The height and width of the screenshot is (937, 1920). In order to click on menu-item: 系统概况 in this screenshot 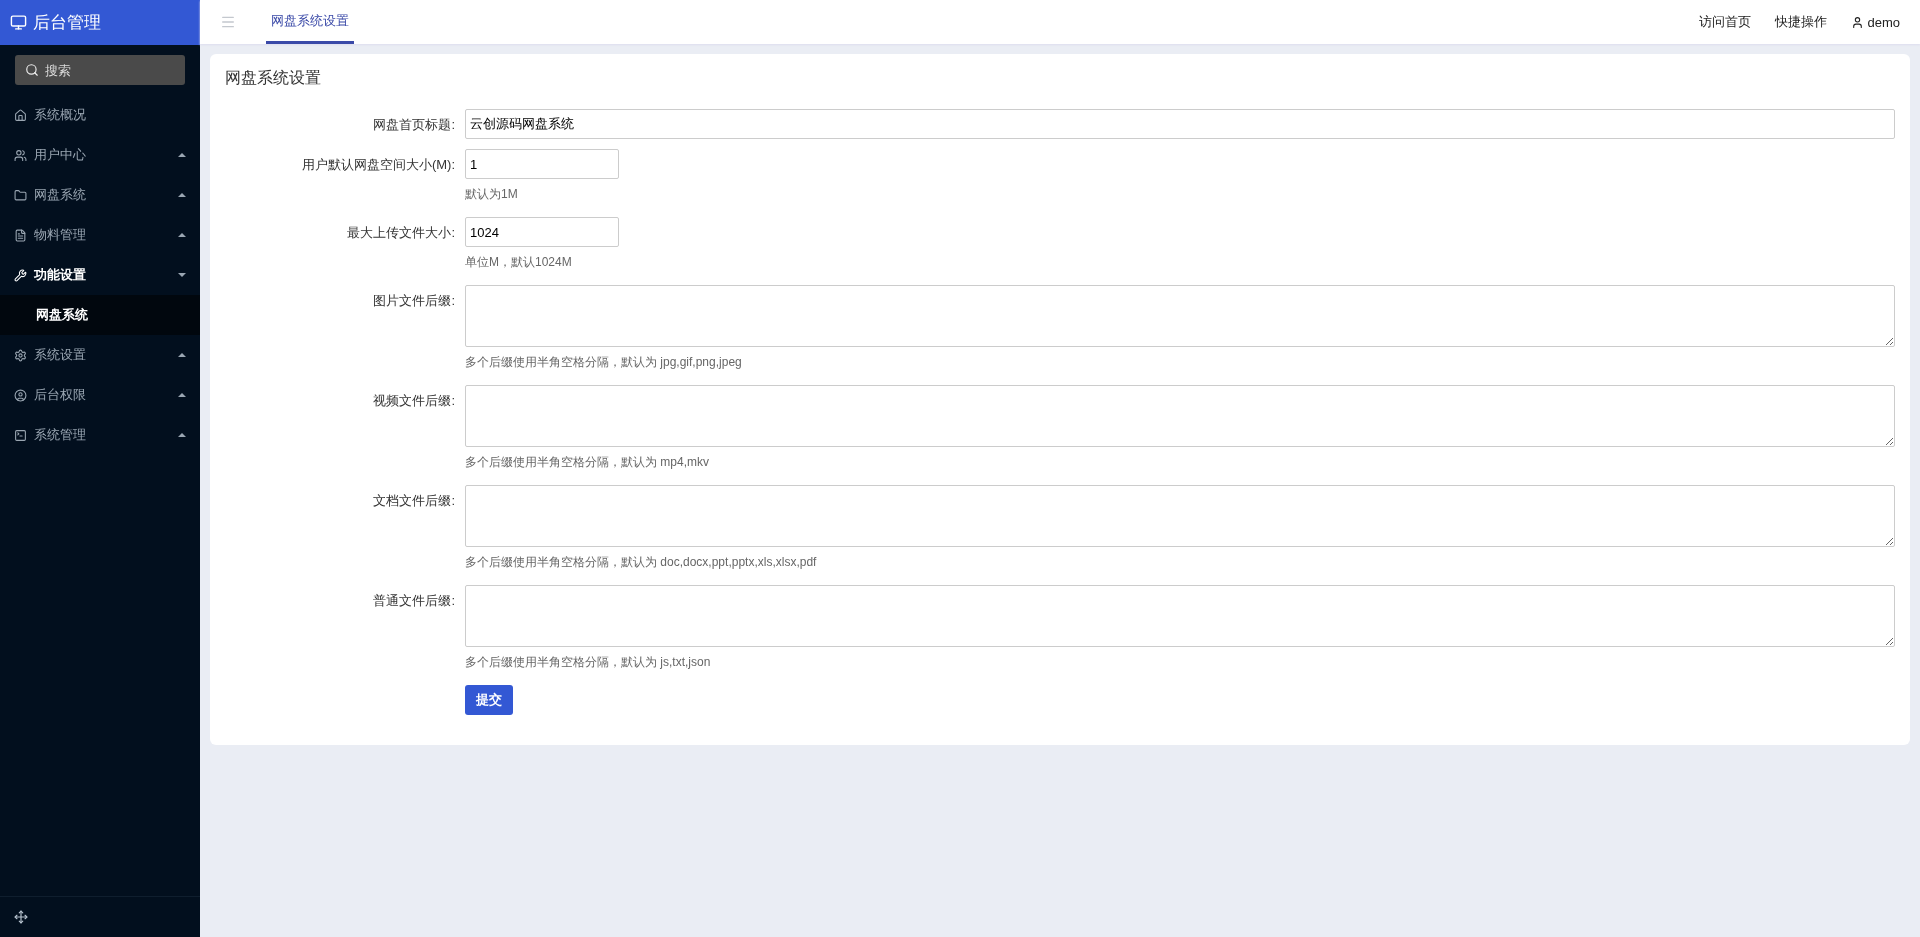, I will do `click(100, 115)`.